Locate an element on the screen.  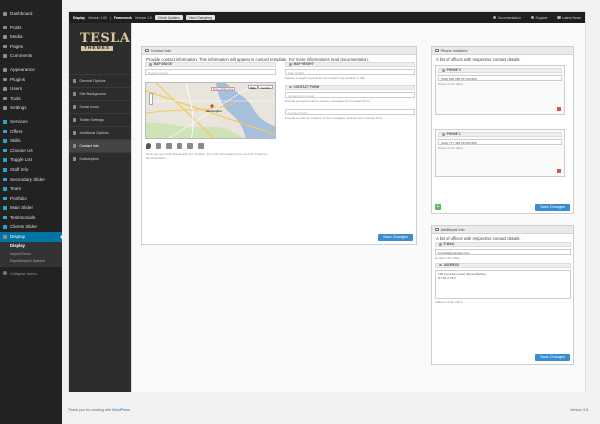
wp-menu-label: Clients Slider is located at coordinates (24, 227).